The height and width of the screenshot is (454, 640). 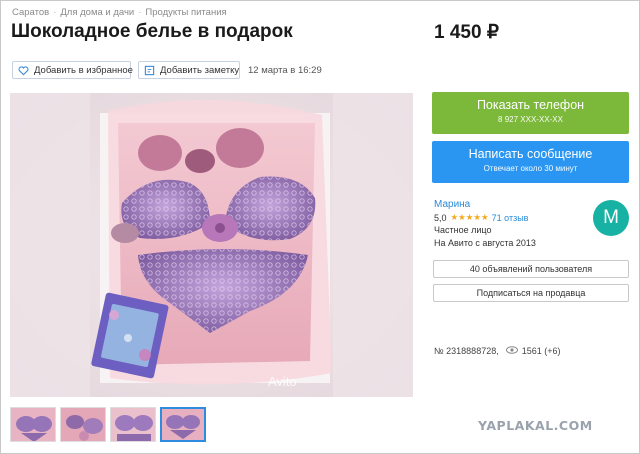 I want to click on note-icon, so click(x=149, y=70).